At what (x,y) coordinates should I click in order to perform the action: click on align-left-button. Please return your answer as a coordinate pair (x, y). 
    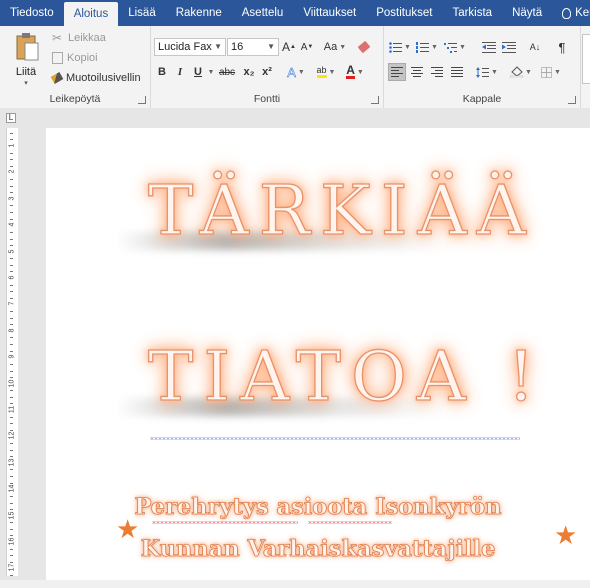
    Looking at the image, I should click on (397, 72).